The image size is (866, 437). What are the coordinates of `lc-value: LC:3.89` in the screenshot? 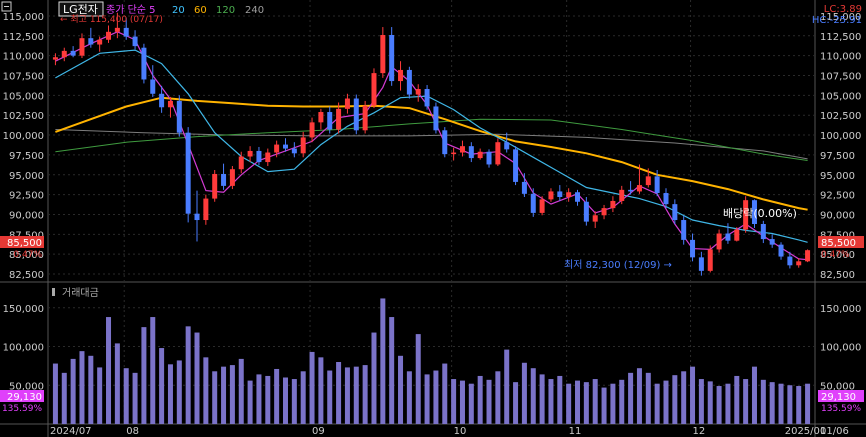 It's located at (843, 9).